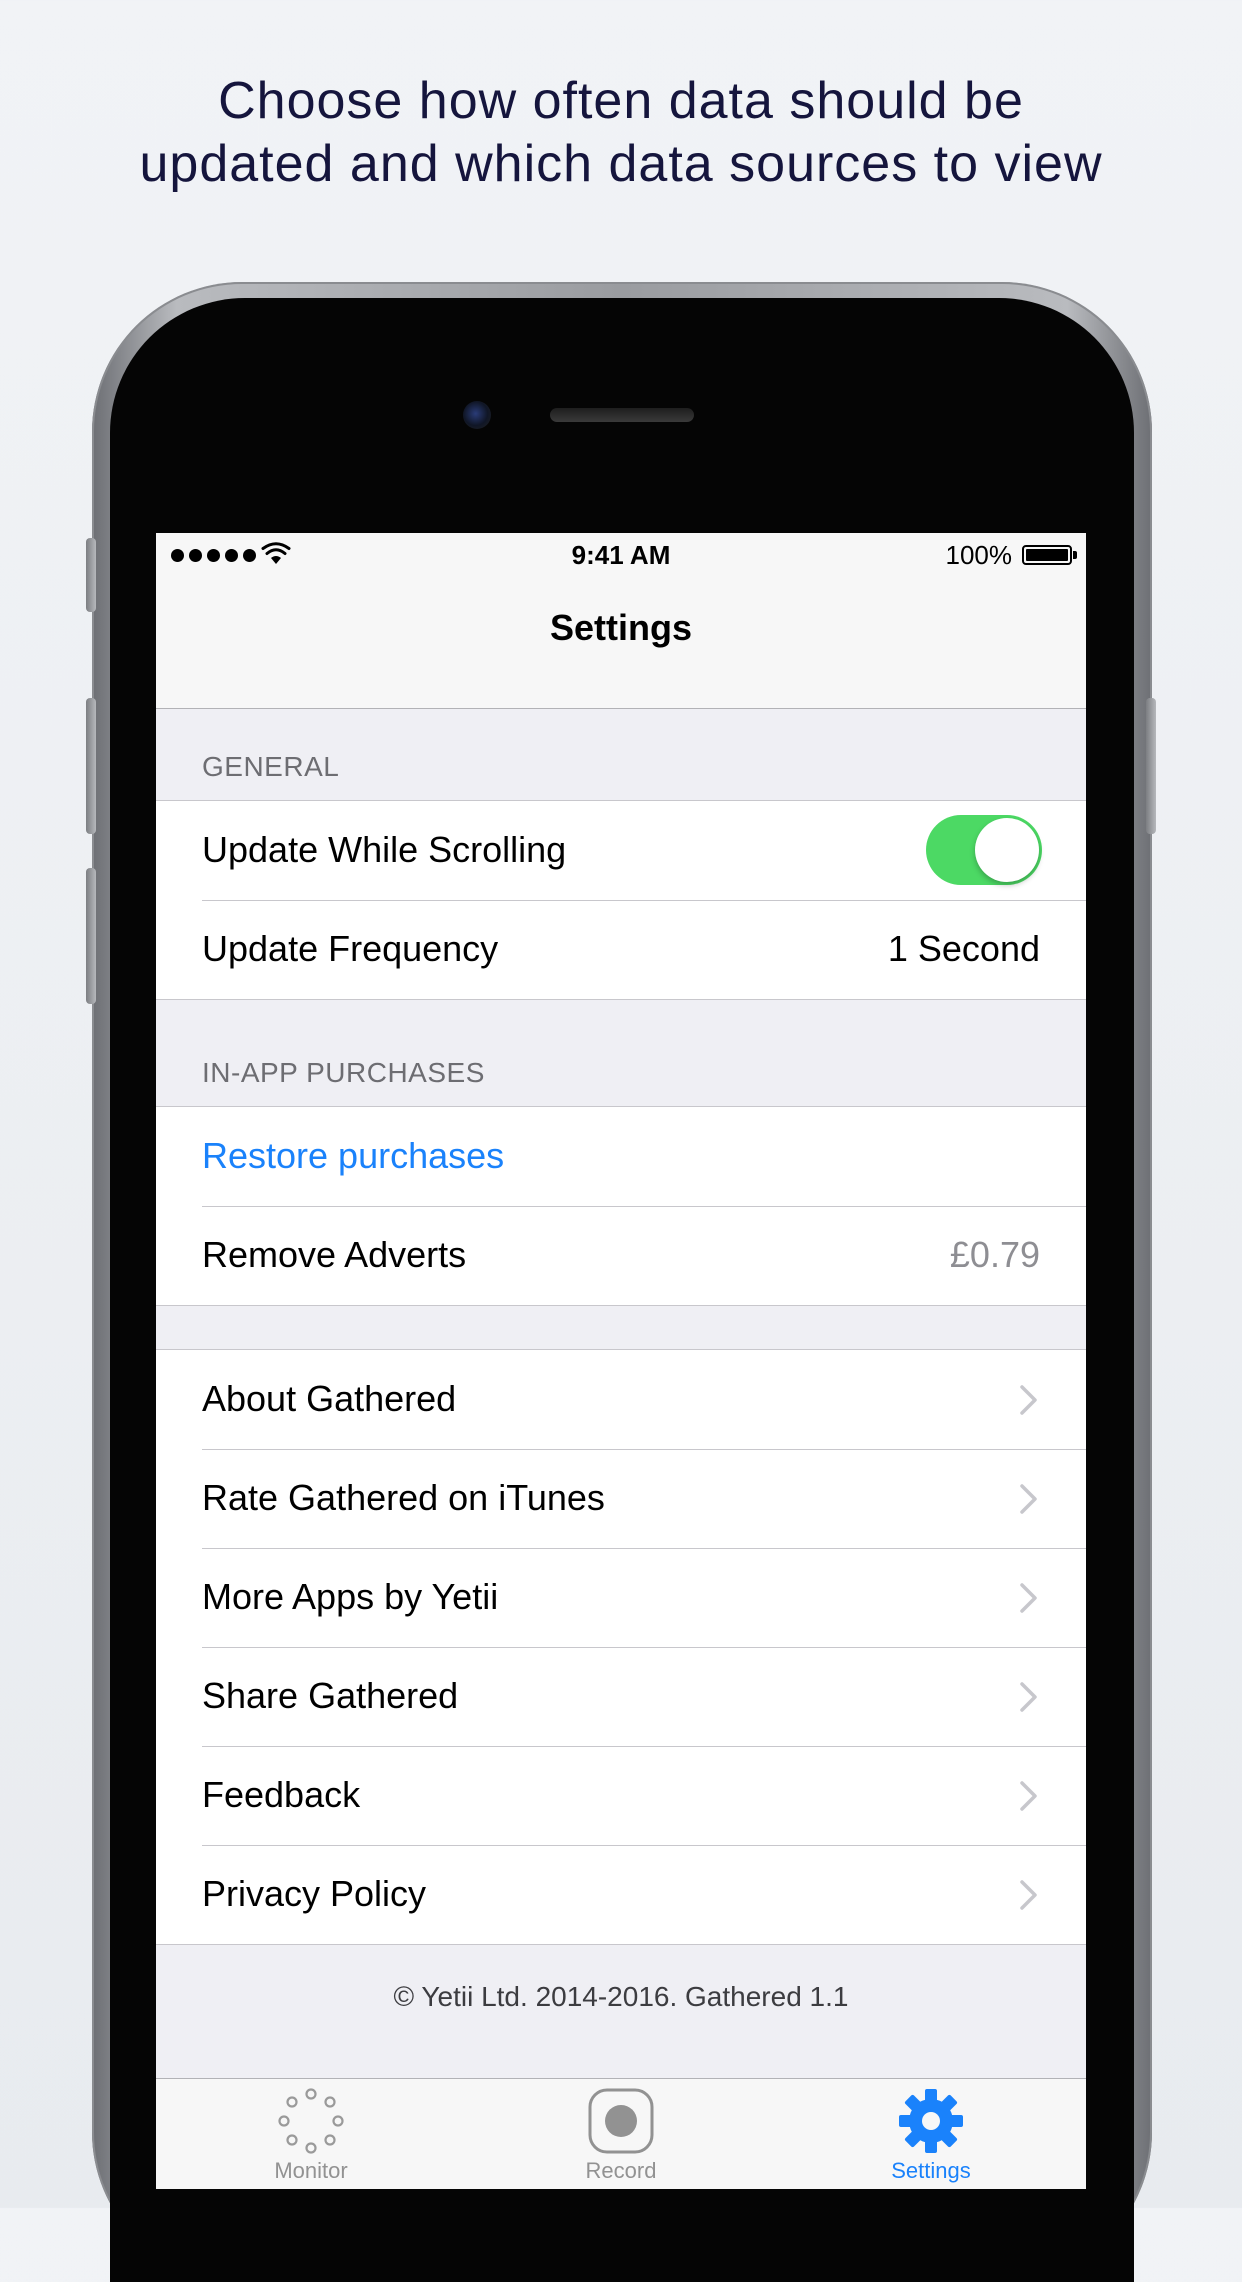  Describe the element at coordinates (384, 849) in the screenshot. I see `row-label: Update While Scrolling` at that location.